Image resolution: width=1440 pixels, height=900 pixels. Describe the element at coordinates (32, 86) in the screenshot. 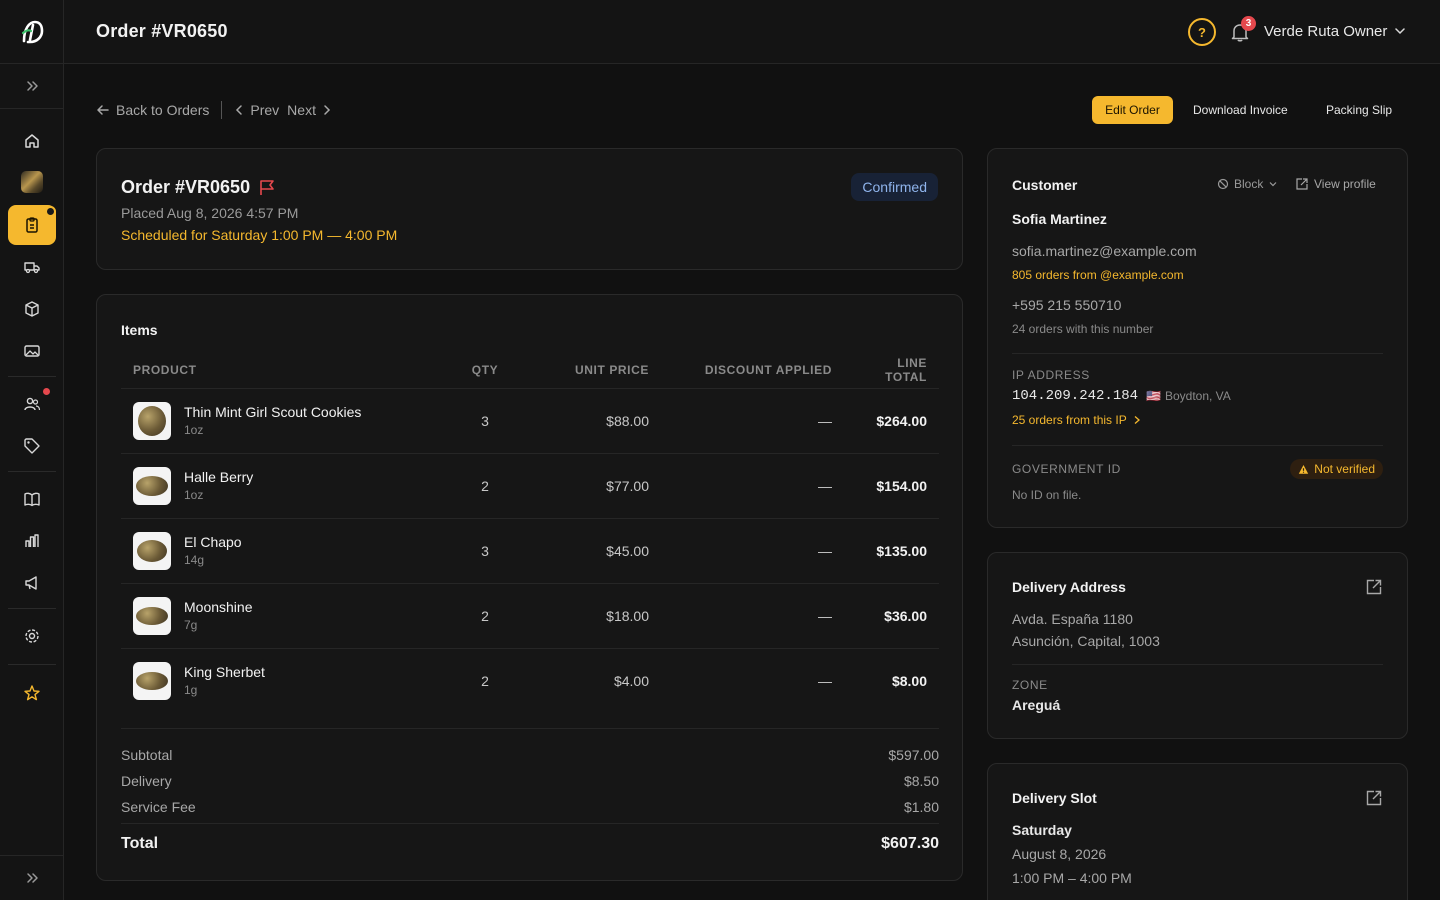

I see `sidebar-expand-button` at that location.